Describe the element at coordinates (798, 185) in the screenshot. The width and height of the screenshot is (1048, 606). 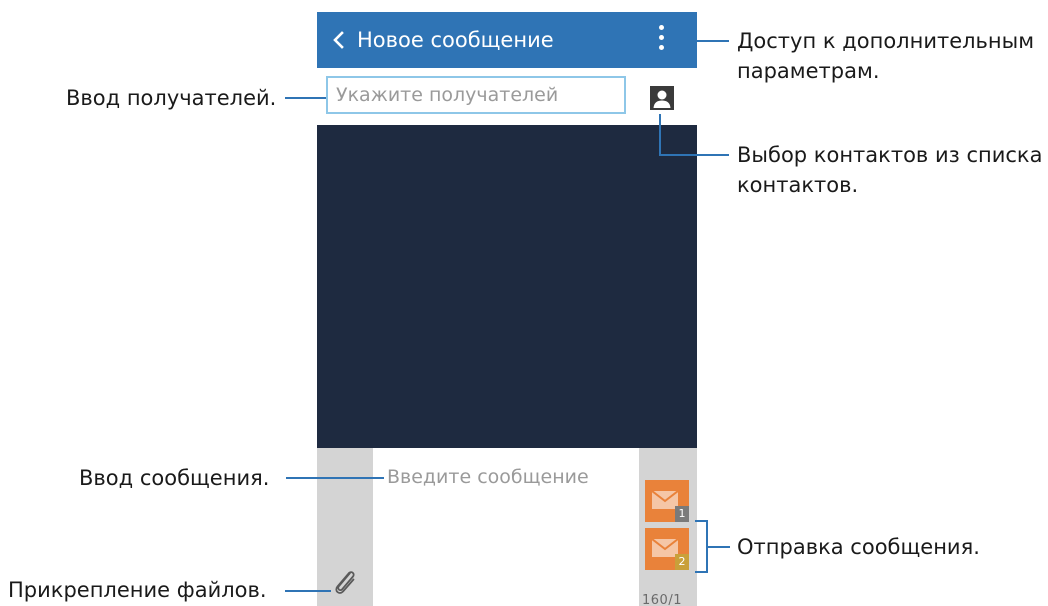
I see `callout-text: контактов.` at that location.